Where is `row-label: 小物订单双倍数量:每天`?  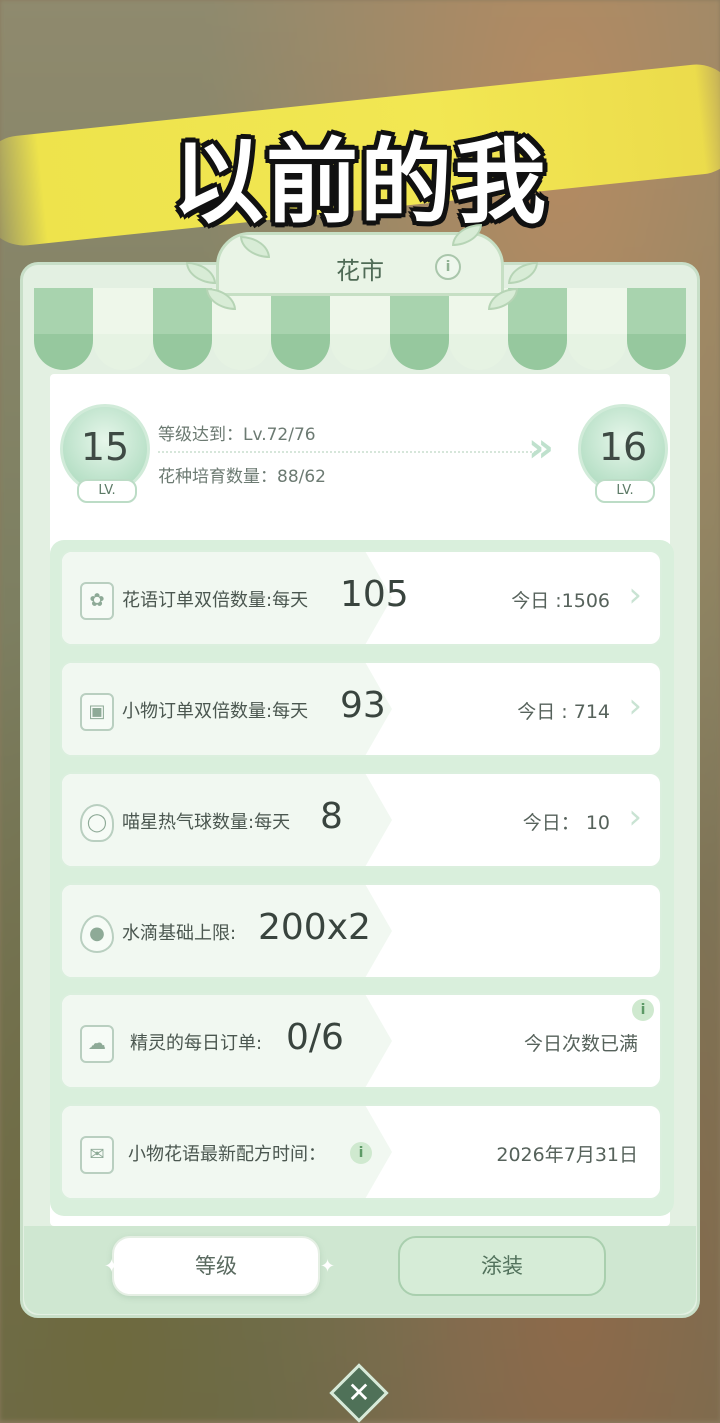
row-label: 小物订单双倍数量:每天 is located at coordinates (215, 711).